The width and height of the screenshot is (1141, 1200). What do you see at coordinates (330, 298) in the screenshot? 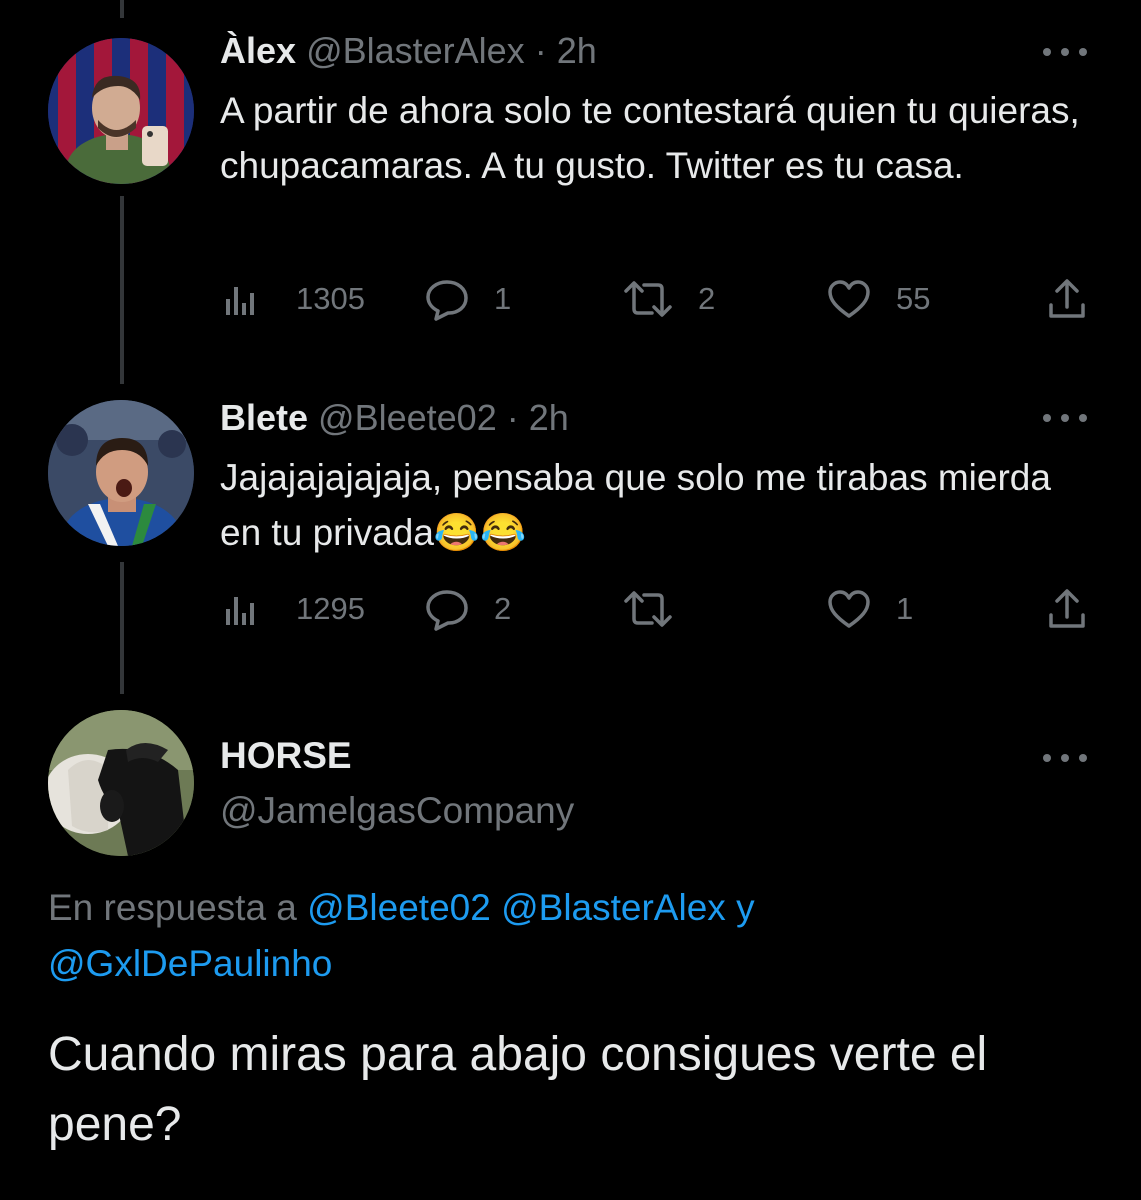
I see `views-count: 1305` at bounding box center [330, 298].